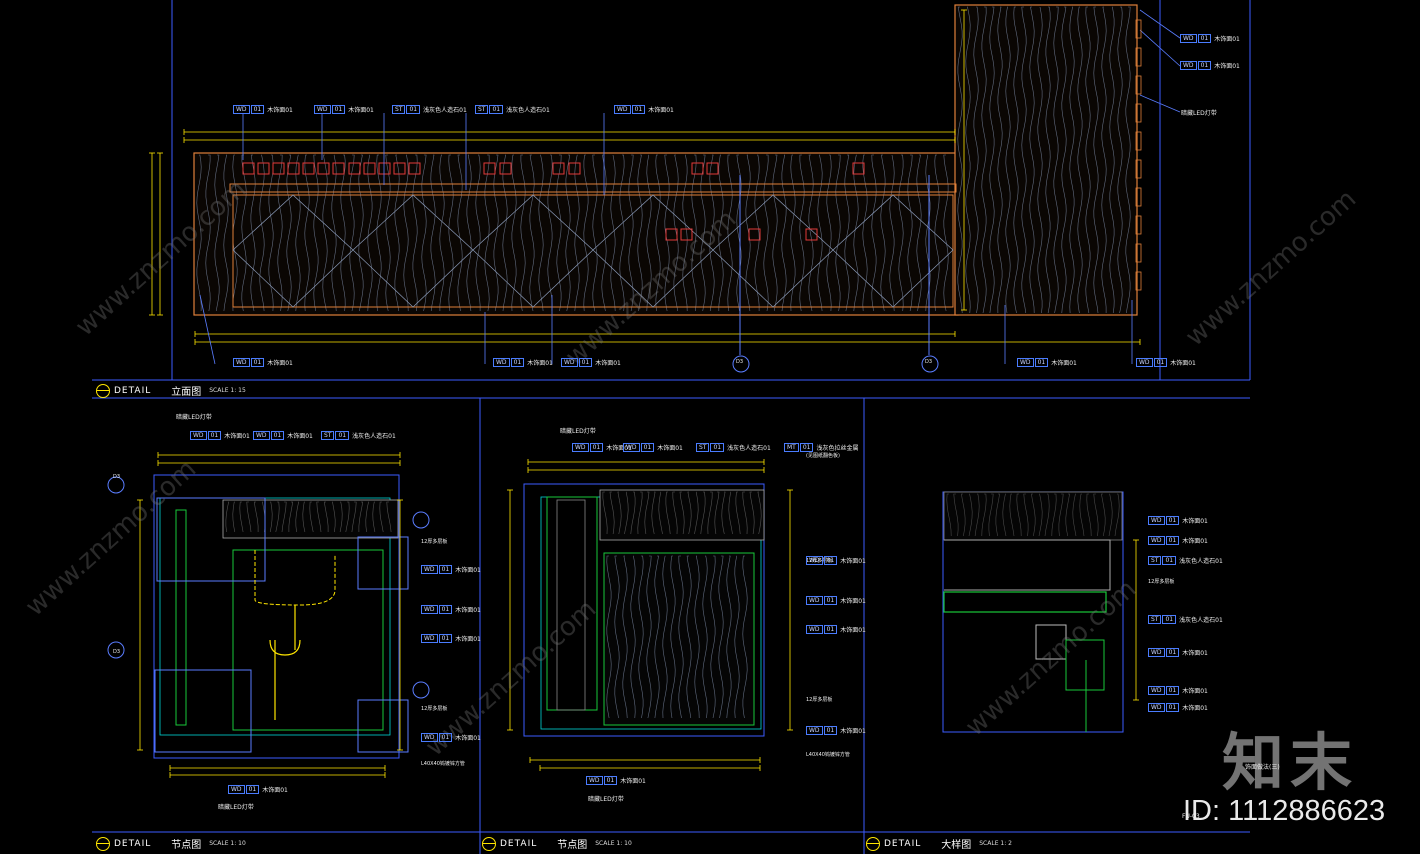 The width and height of the screenshot is (1420, 854). I want to click on drain-pipe, so click(285, 662).